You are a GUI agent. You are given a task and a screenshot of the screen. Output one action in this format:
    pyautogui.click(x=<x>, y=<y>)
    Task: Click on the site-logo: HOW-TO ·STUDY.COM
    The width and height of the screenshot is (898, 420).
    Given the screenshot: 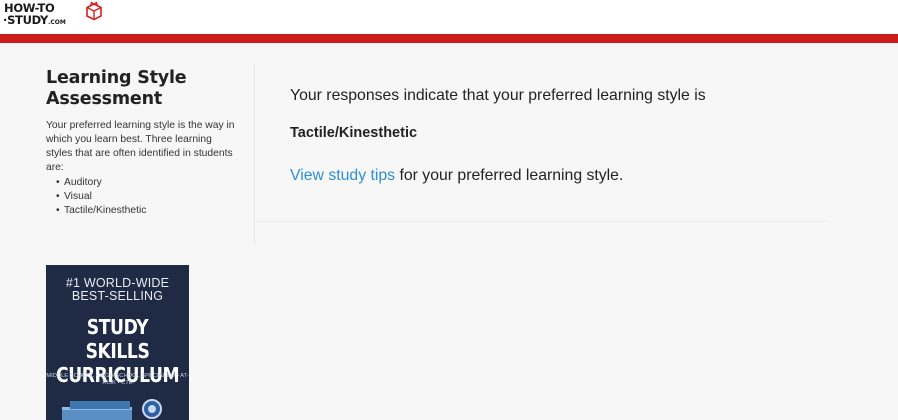 What is the action you would take?
    pyautogui.click(x=58, y=16)
    